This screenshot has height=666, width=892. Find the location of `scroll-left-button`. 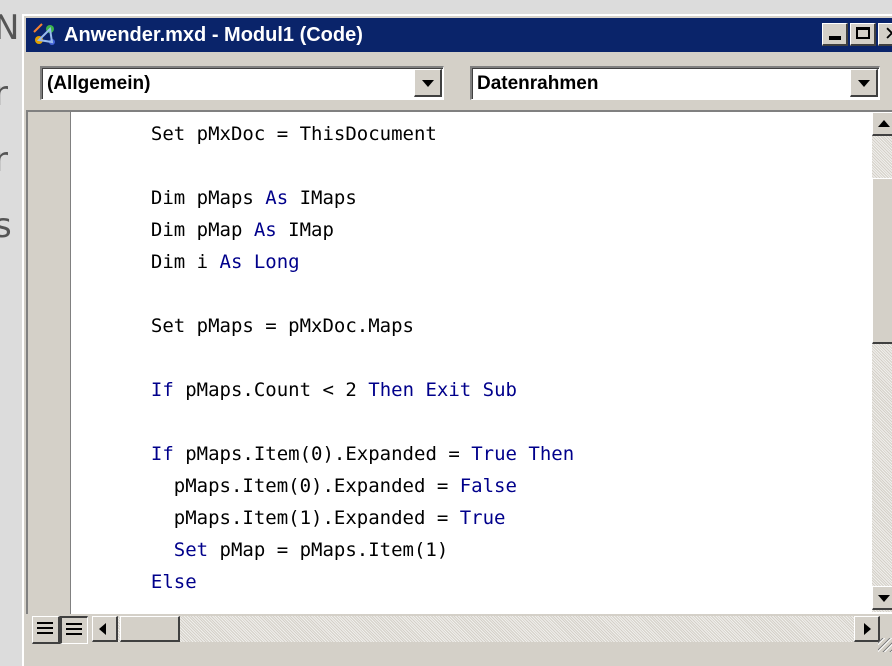

scroll-left-button is located at coordinates (105, 629).